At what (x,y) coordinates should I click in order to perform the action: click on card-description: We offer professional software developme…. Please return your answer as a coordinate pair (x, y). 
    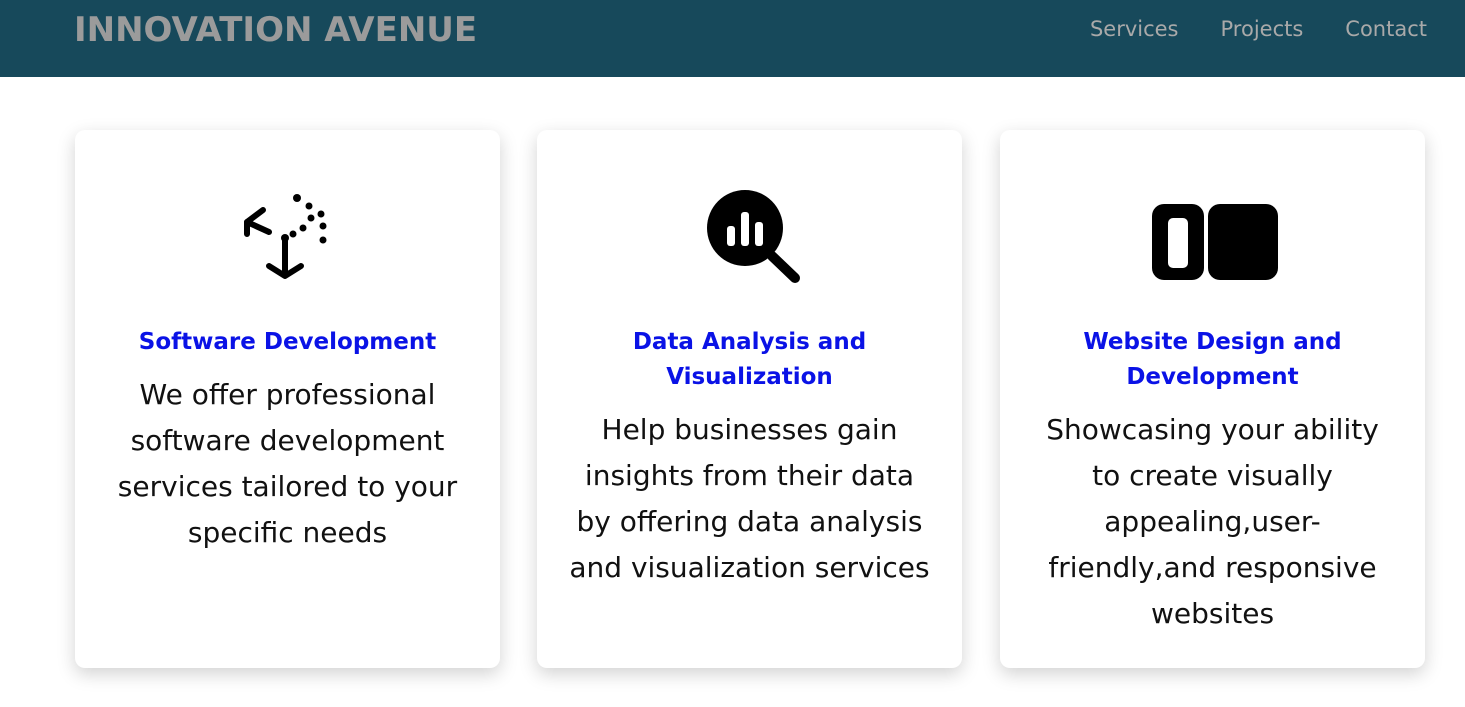
    Looking at the image, I should click on (287, 463).